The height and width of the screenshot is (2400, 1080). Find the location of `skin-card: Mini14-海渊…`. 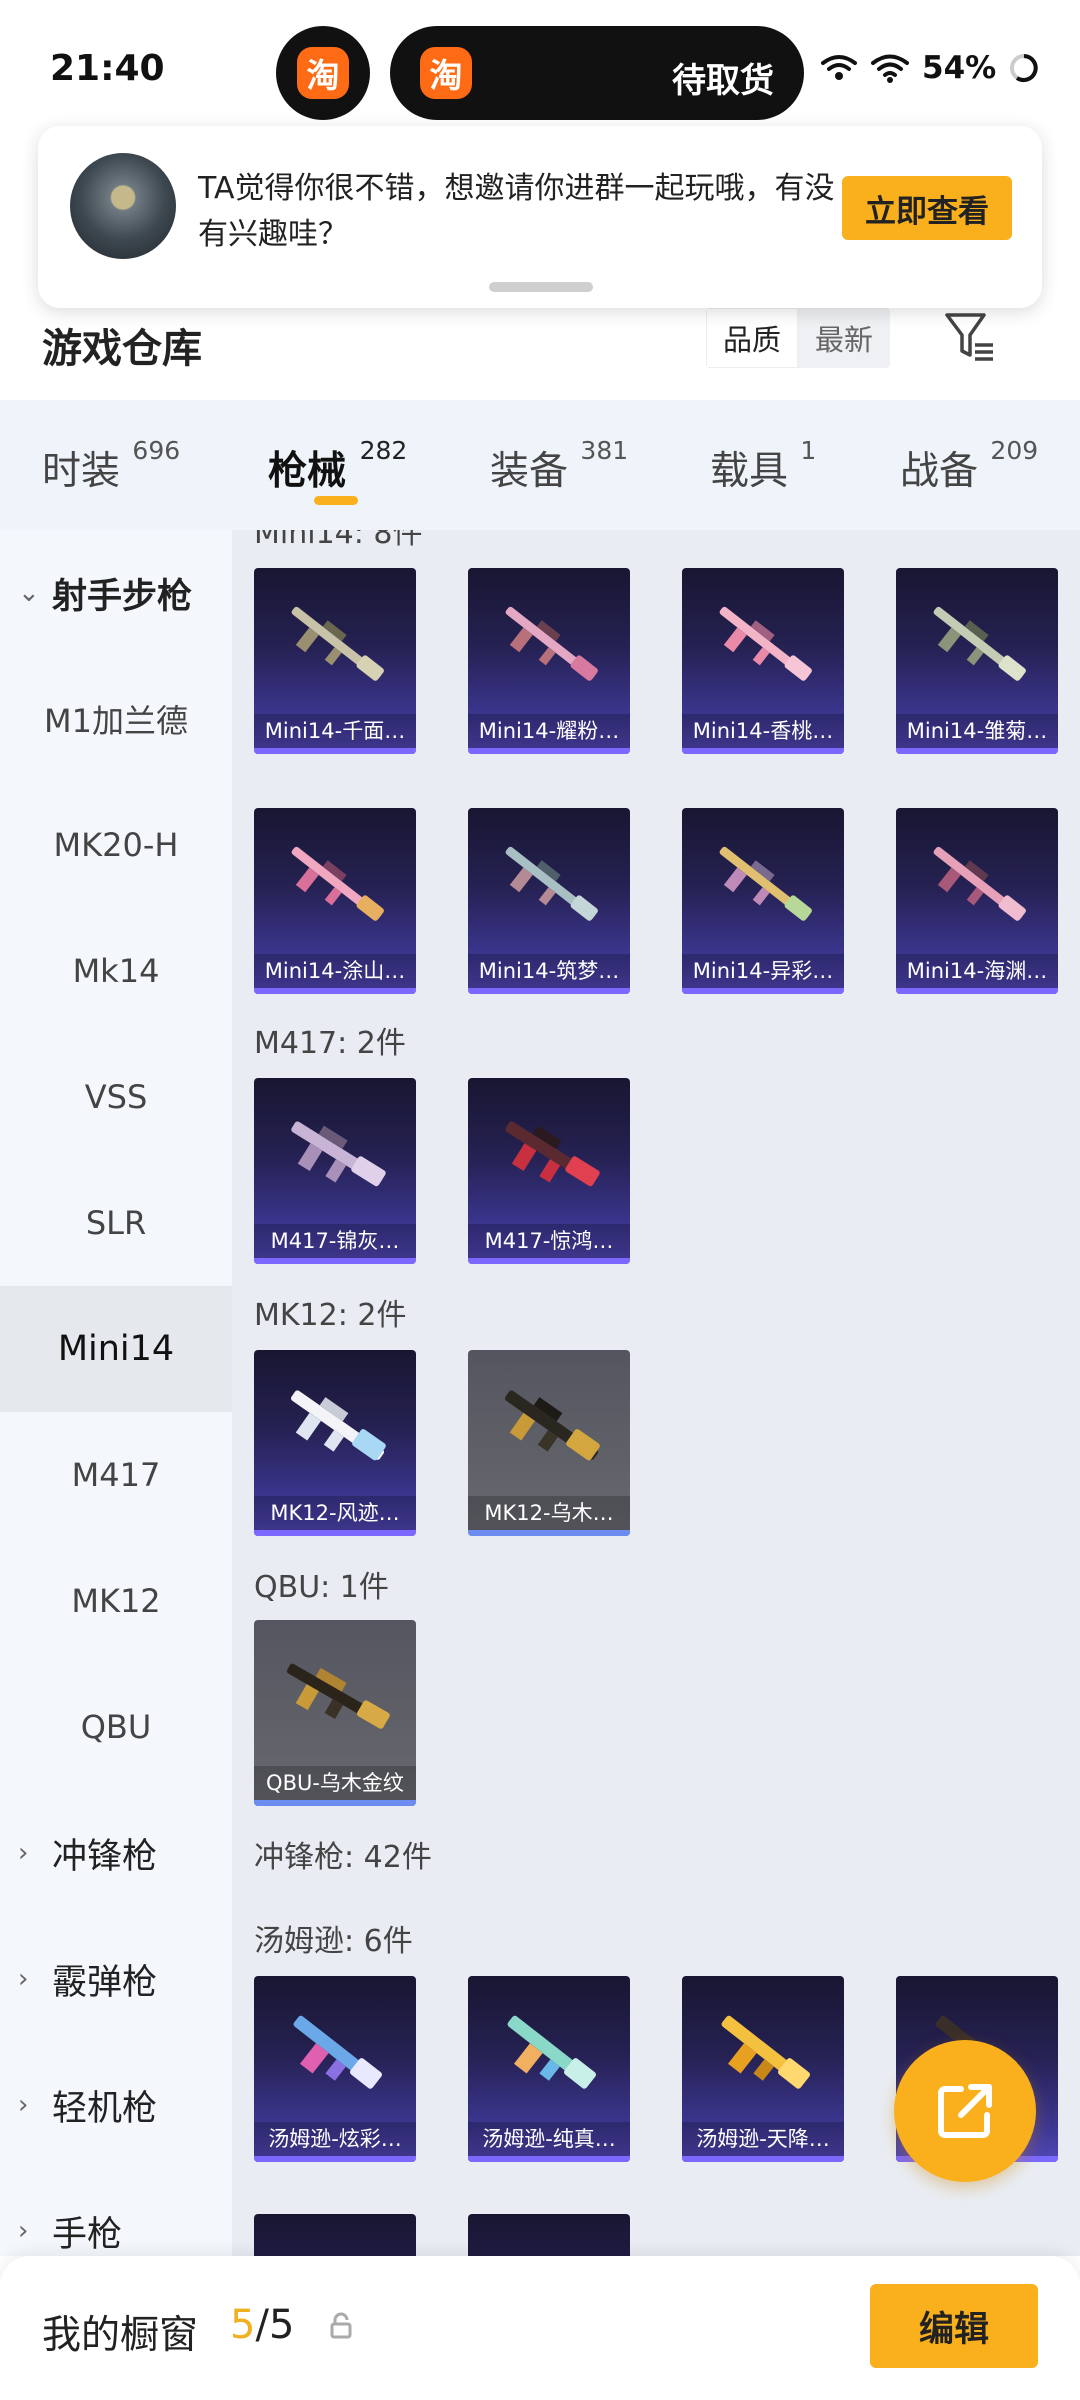

skin-card: Mini14-海渊… is located at coordinates (977, 901).